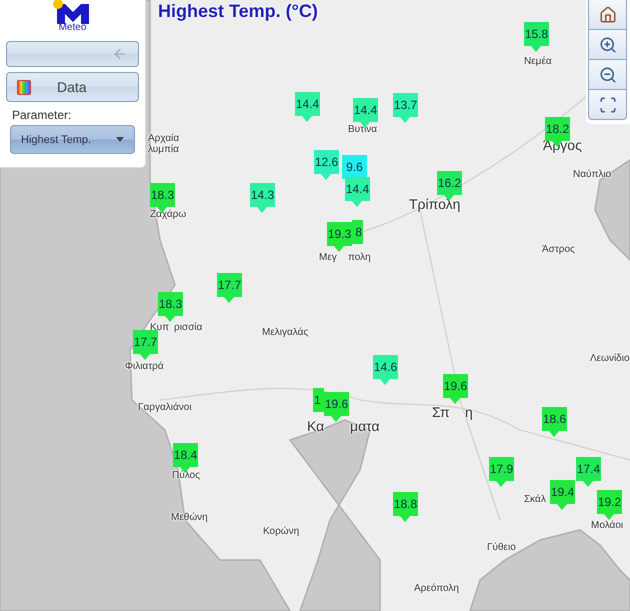 The height and width of the screenshot is (611, 630). What do you see at coordinates (588, 472) in the screenshot?
I see `temperature-marker: 17.4` at bounding box center [588, 472].